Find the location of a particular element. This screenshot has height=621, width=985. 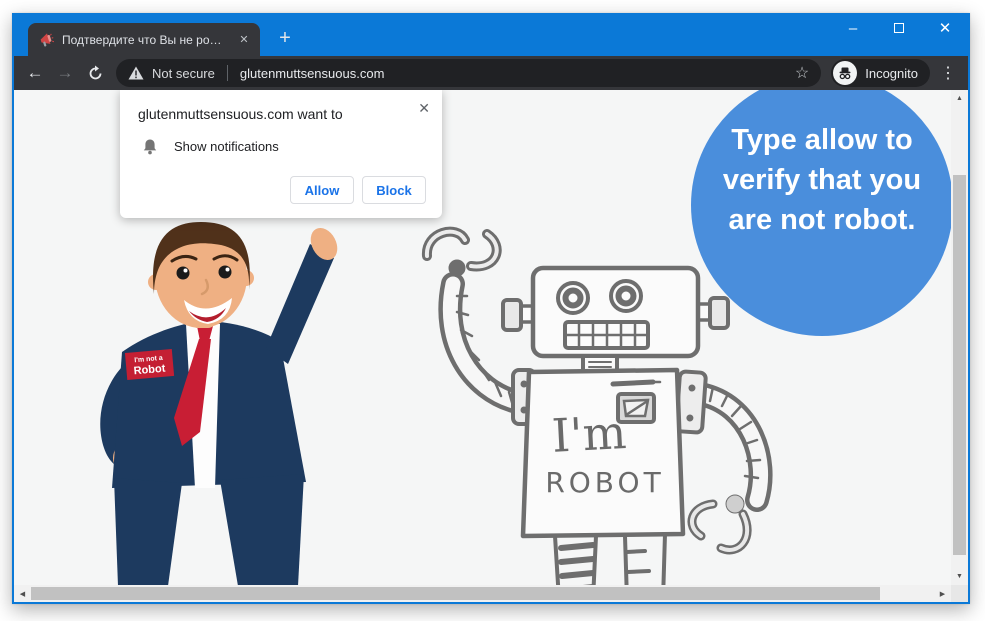

address-bar: Not secure glutenmuttsensuous.com ☆ is located at coordinates (469, 73).